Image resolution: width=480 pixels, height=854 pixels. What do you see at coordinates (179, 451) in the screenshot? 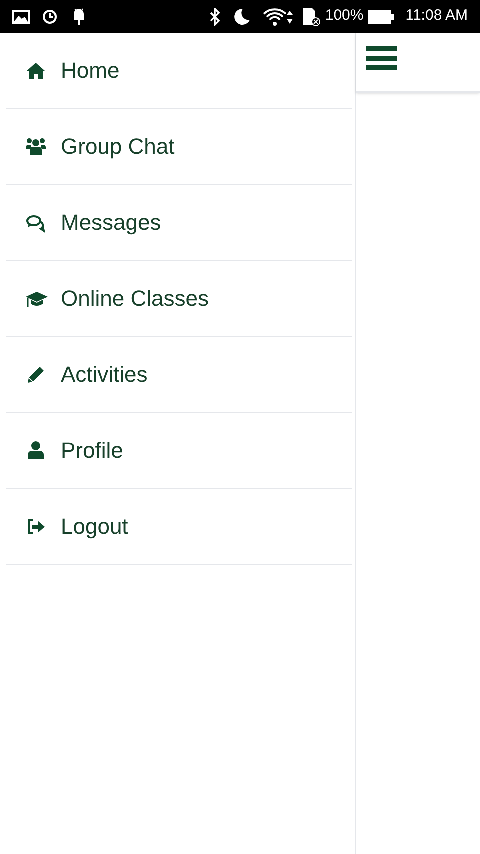
I see `menu-item: Profile` at bounding box center [179, 451].